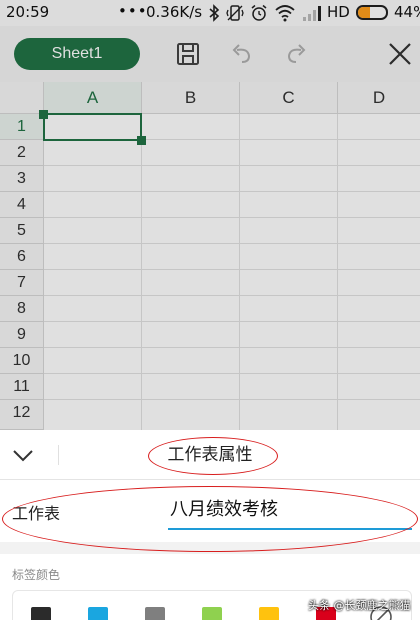 This screenshot has height=620, width=420. I want to click on header-divider, so click(58, 455).